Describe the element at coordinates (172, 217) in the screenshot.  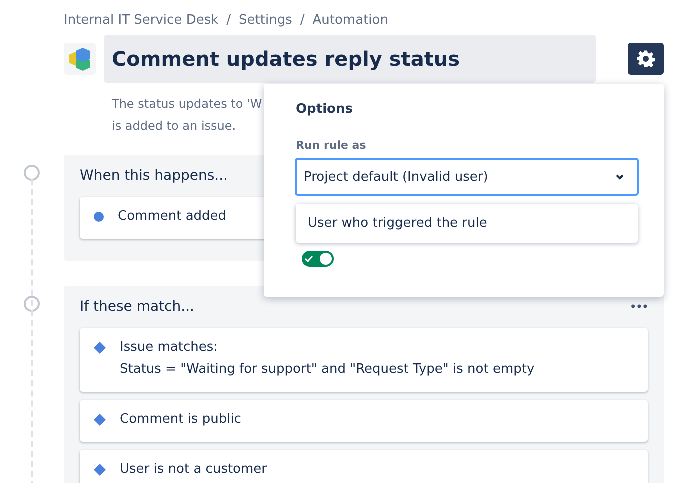
I see `trigger-text: Comment added` at that location.